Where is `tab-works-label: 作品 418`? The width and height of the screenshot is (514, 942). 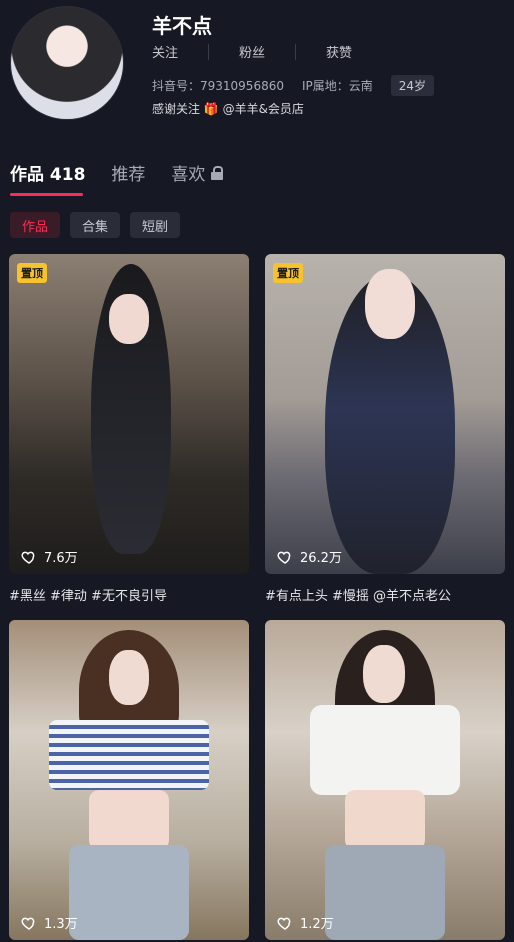
tab-works-label: 作品 418 is located at coordinates (48, 175).